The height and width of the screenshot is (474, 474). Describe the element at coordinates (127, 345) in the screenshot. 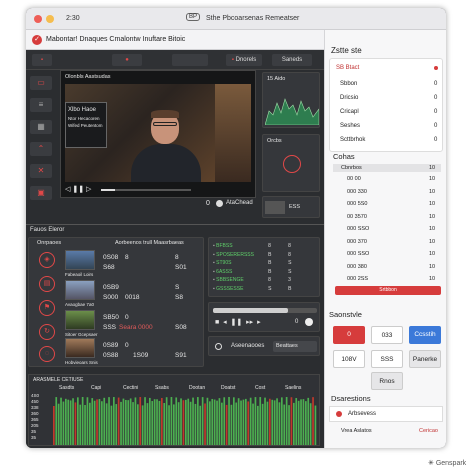

I see `item-value: 0` at that location.